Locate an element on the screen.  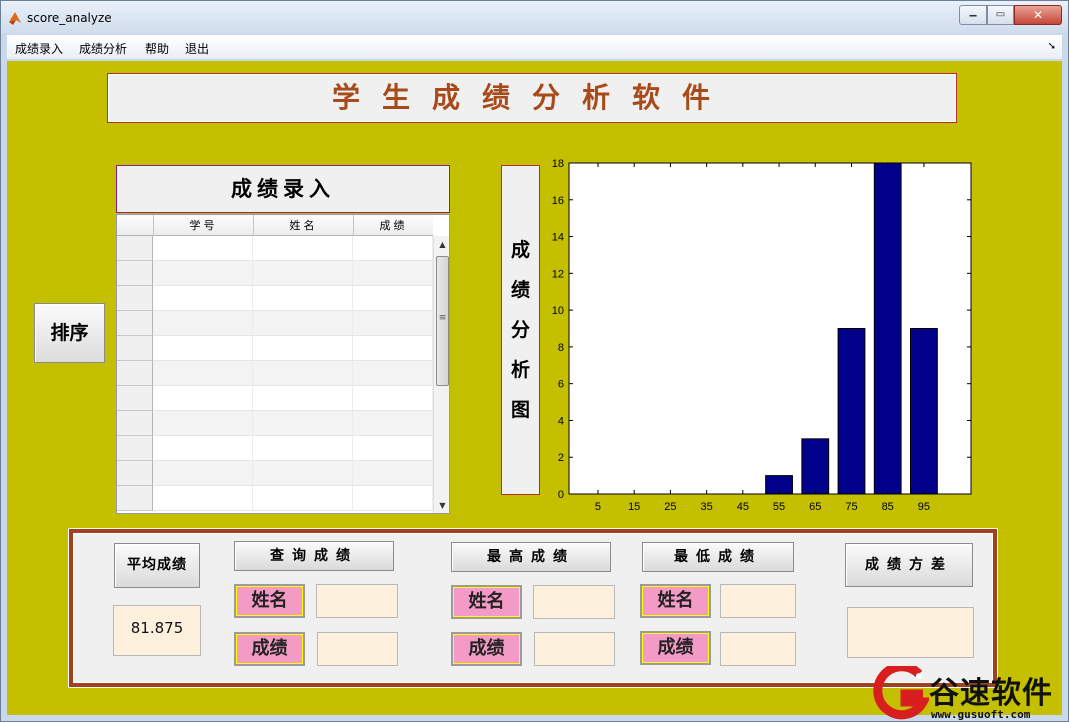
average-score-button: 平均成绩 is located at coordinates (157, 565).